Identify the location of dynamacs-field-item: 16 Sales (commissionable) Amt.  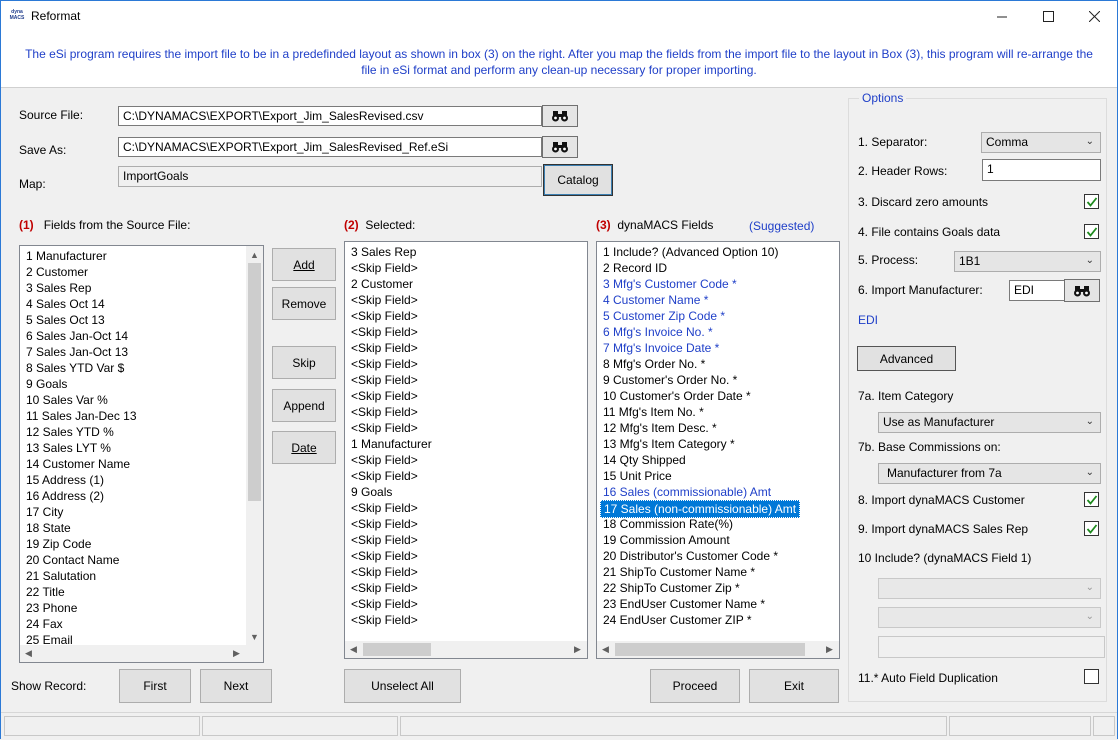
(718, 492).